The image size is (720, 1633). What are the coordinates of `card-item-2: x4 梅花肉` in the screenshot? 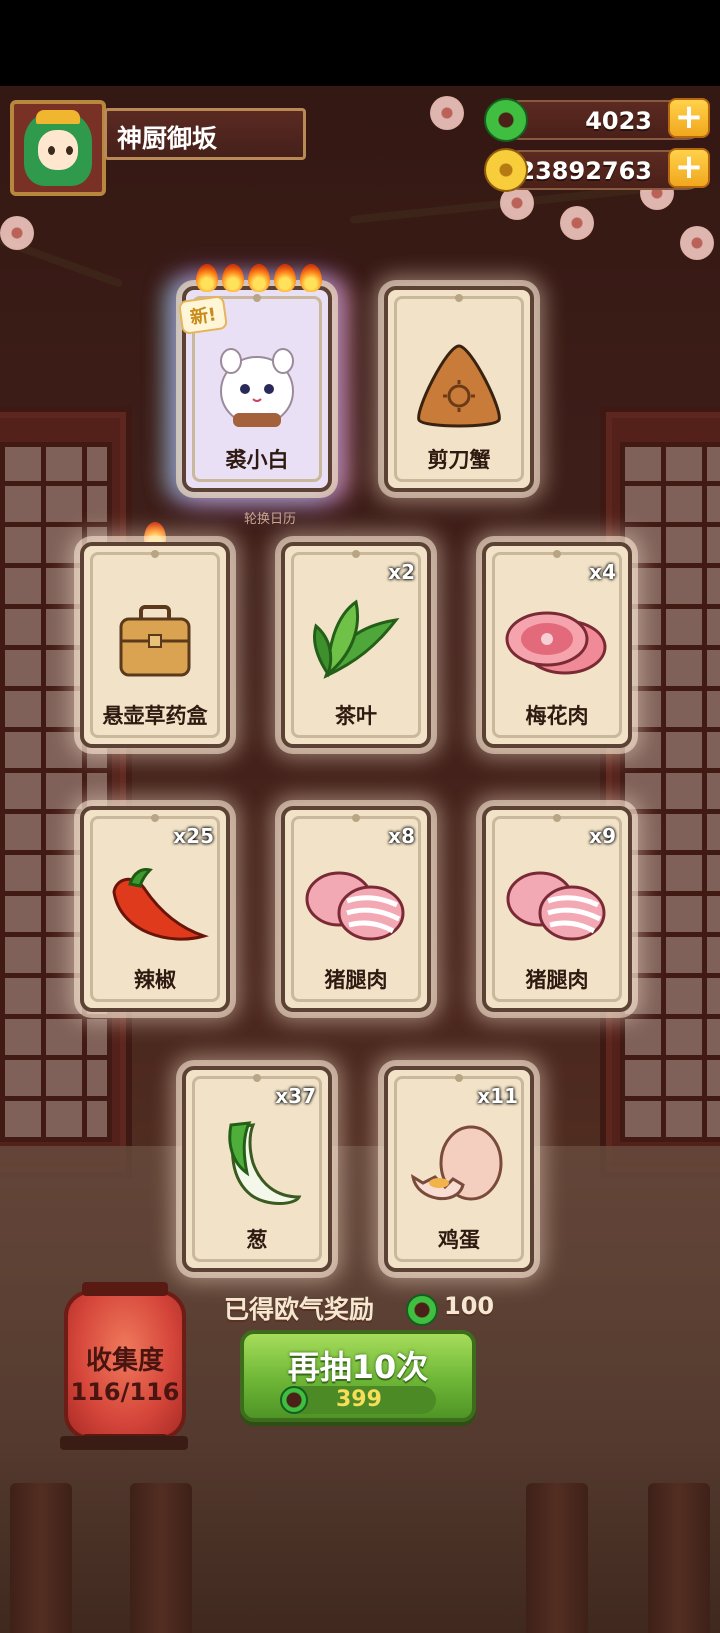 It's located at (557, 645).